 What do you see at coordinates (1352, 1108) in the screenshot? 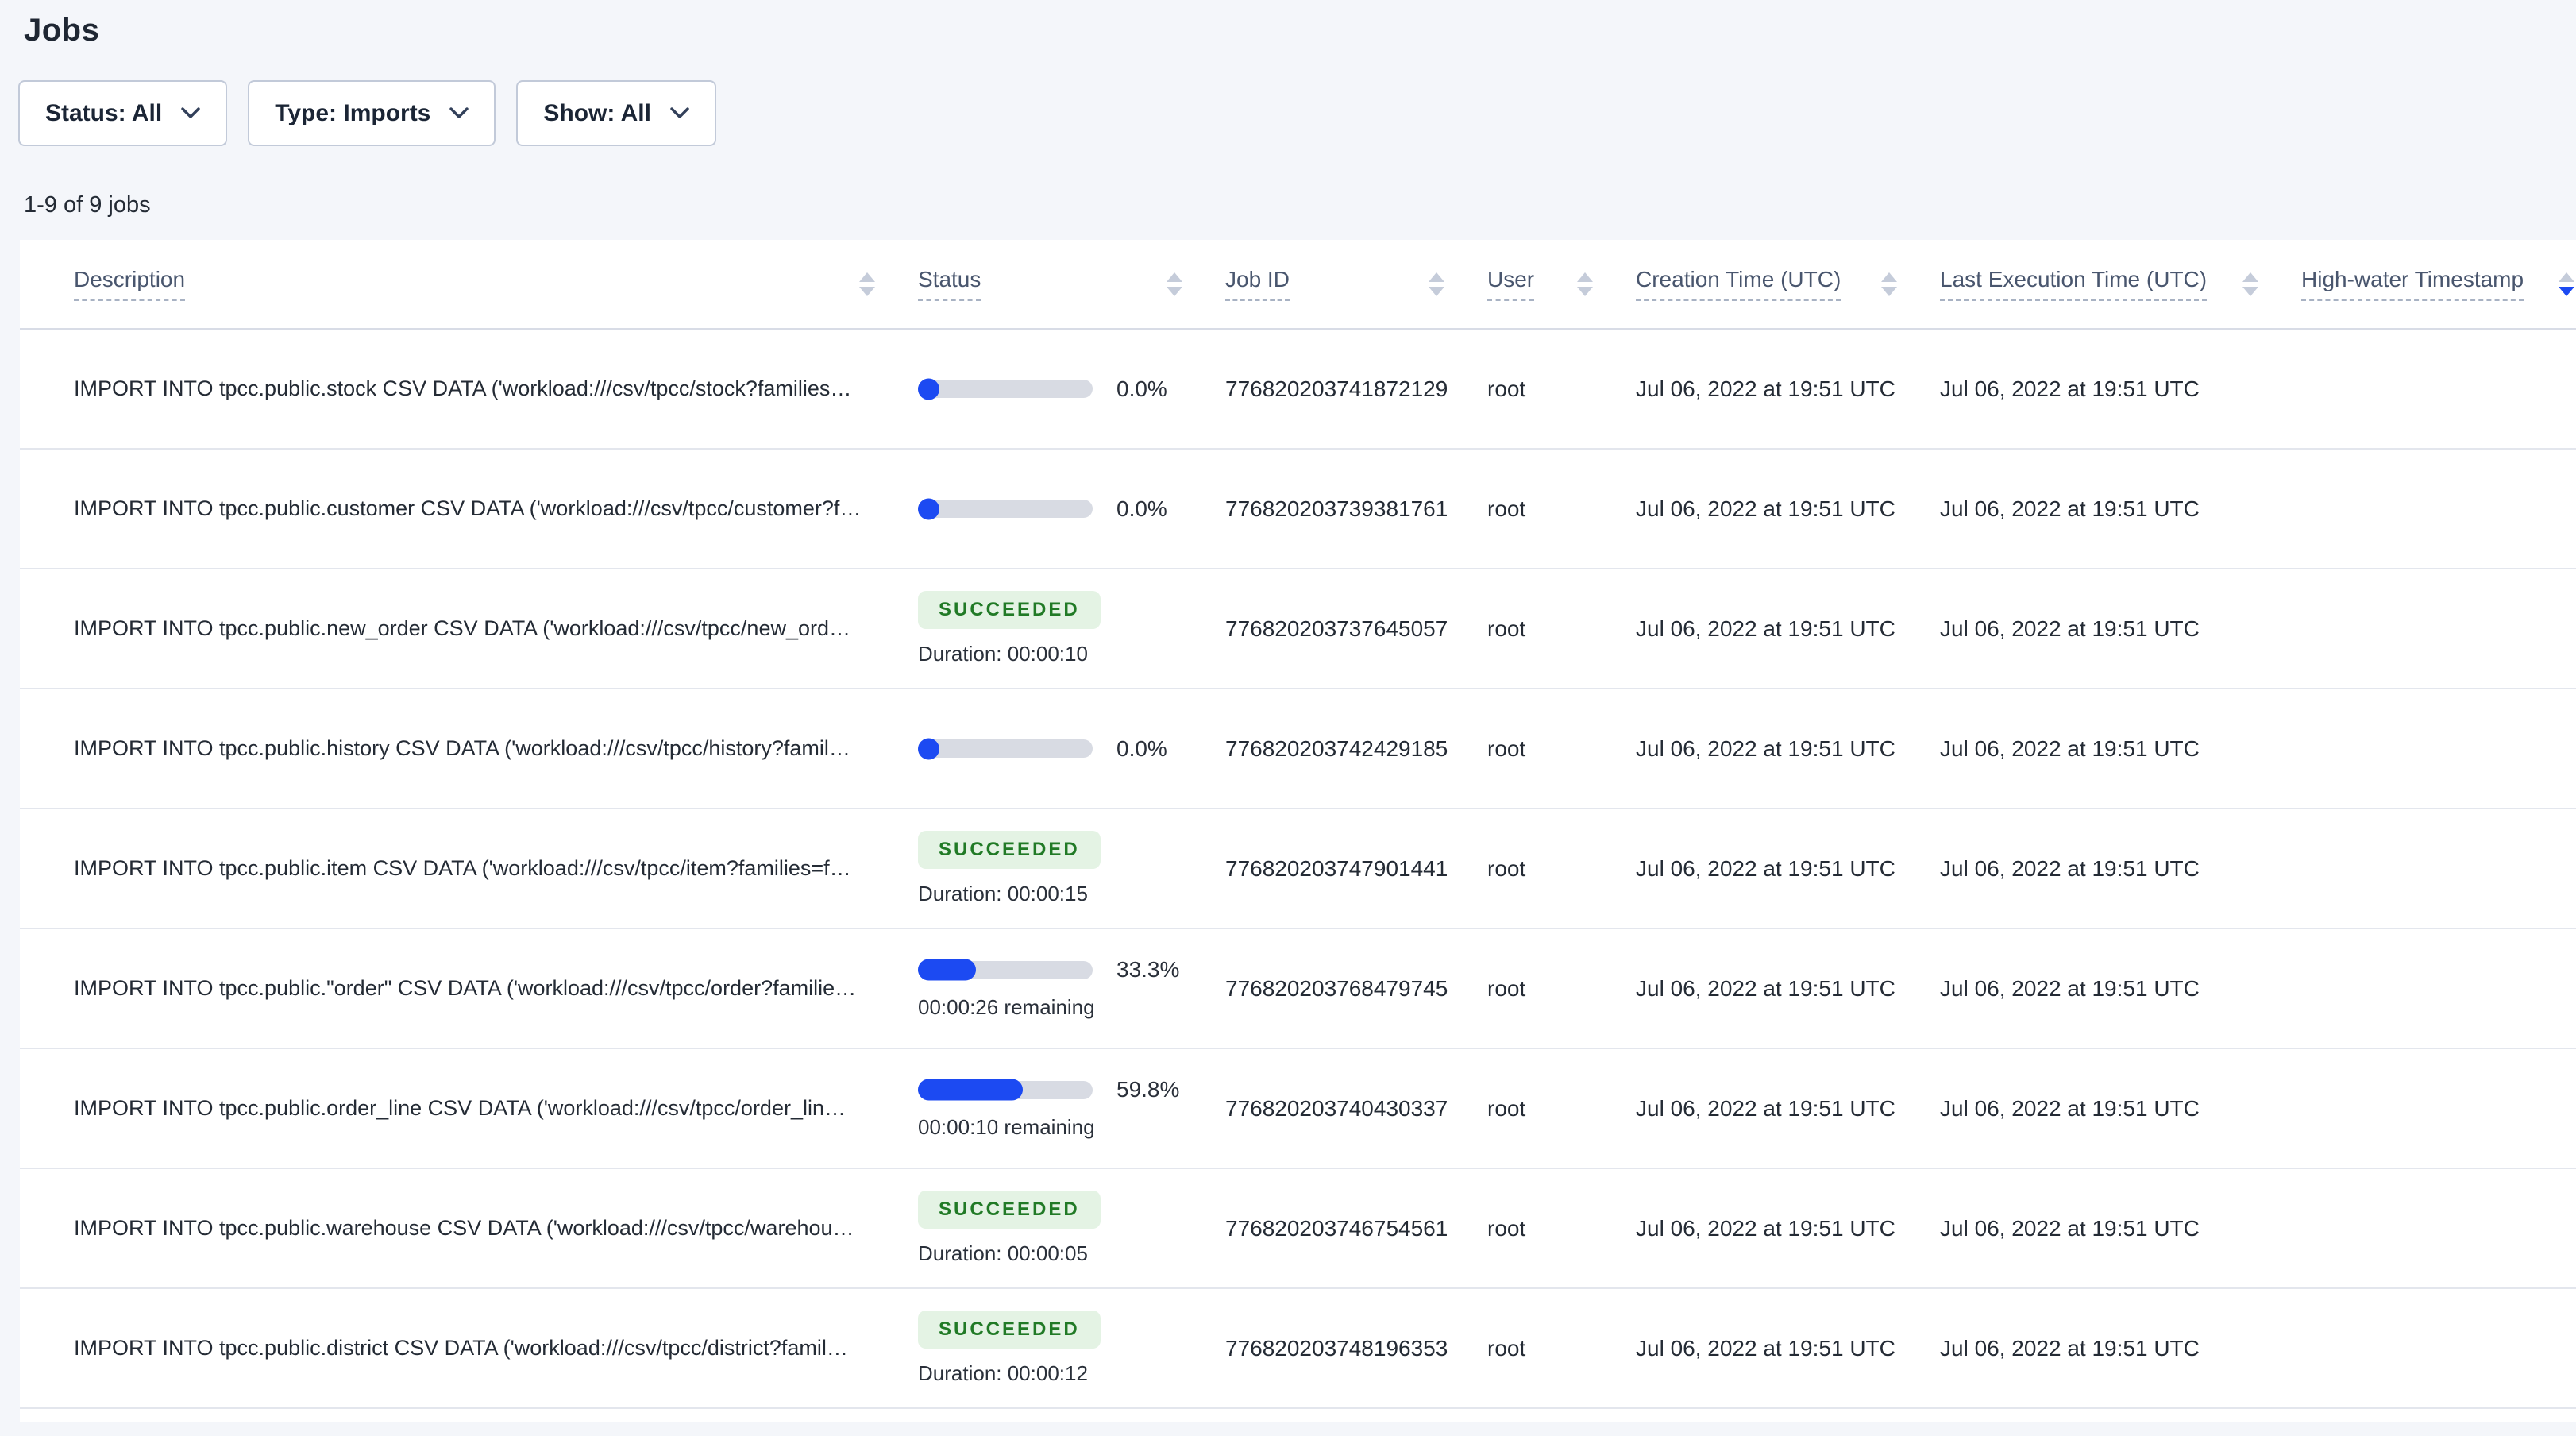
I see `job-id-cell: 776820203740430337` at bounding box center [1352, 1108].